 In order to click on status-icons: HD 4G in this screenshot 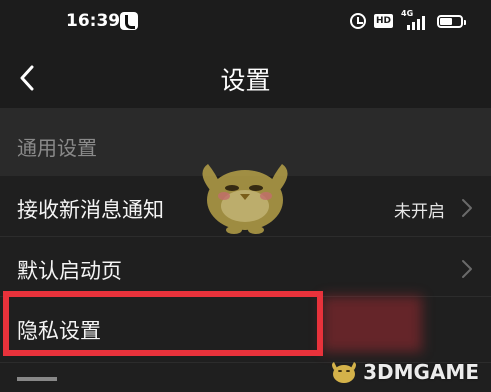, I will do `click(407, 19)`.